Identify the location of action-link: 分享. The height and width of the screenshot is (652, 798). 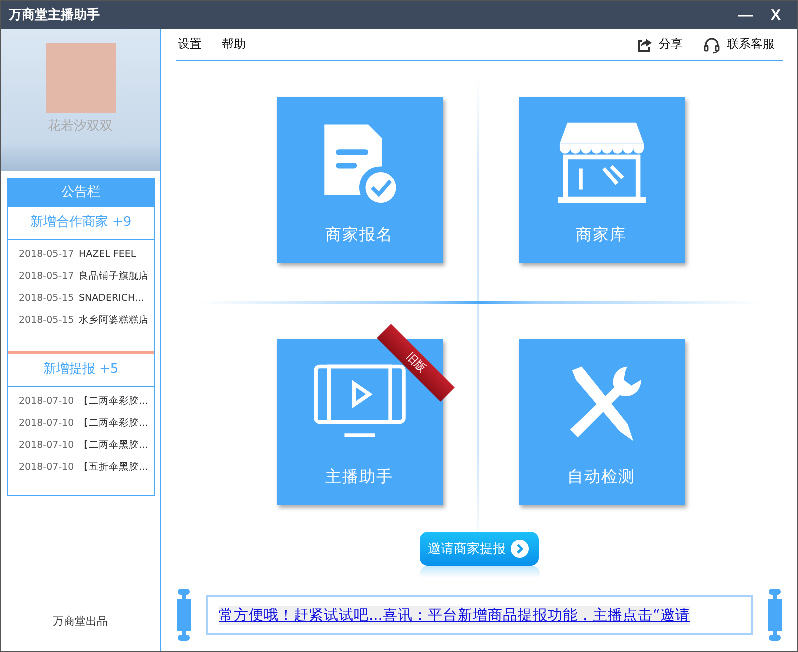
(671, 44).